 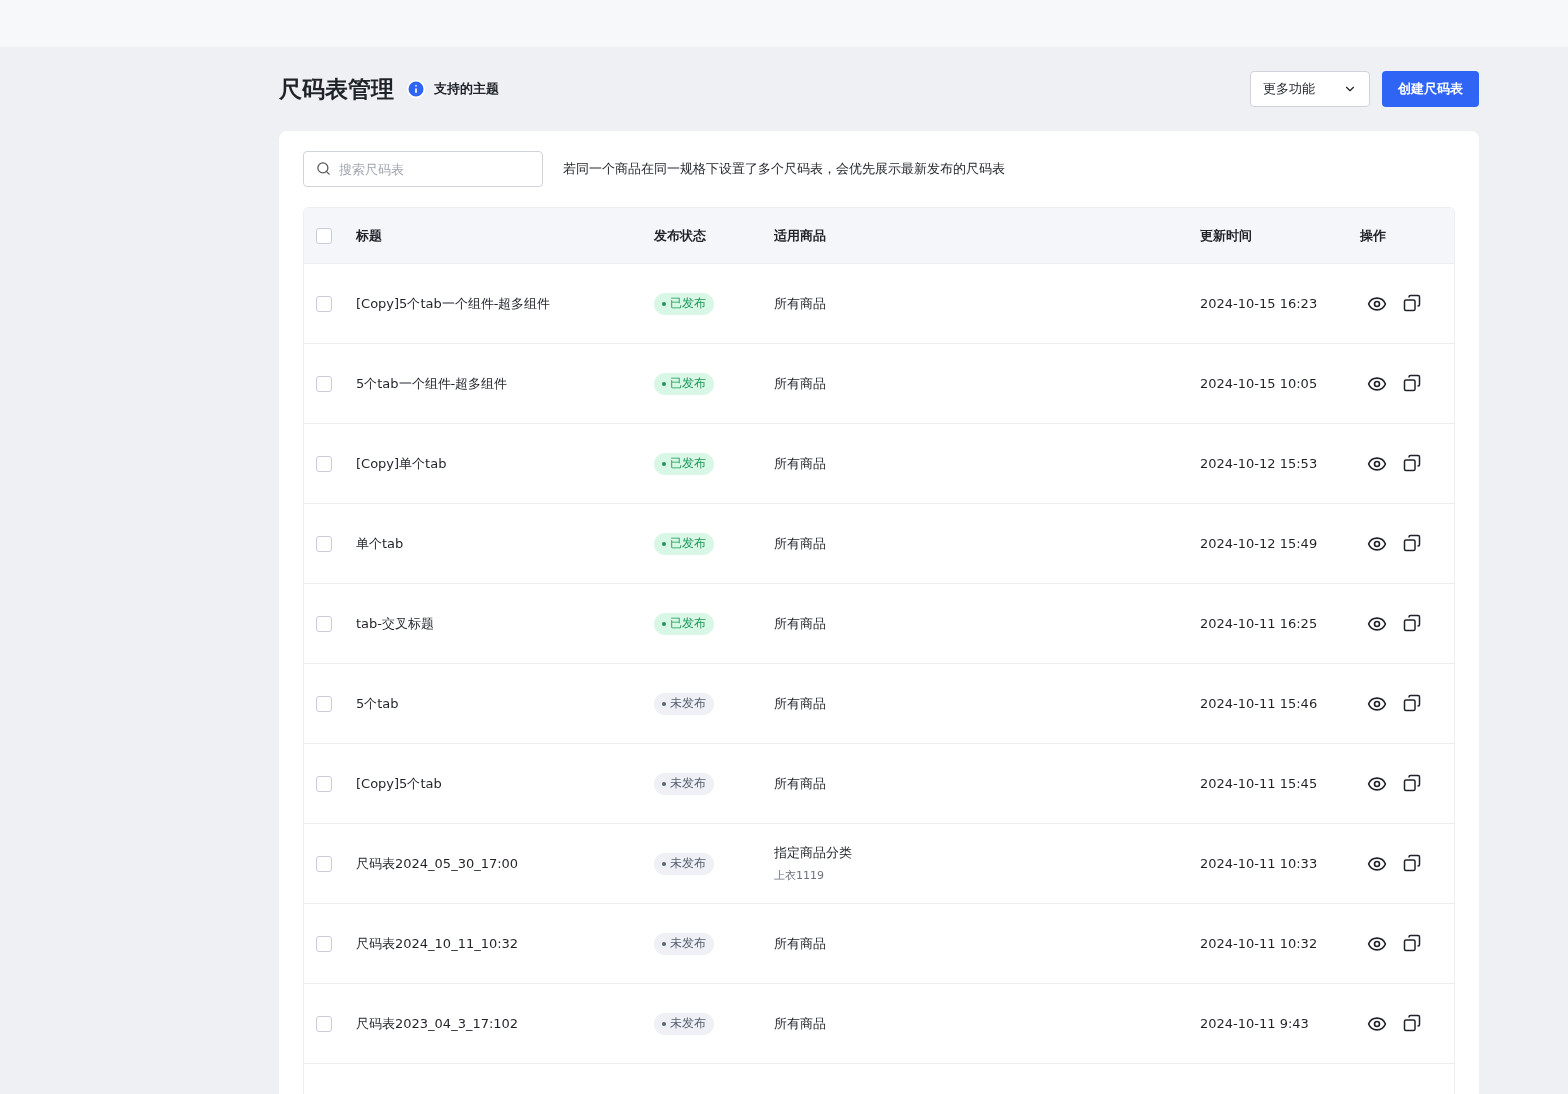 What do you see at coordinates (1255, 1023) in the screenshot?
I see `updated-time-cell-text: 2024-10-11 9:43` at bounding box center [1255, 1023].